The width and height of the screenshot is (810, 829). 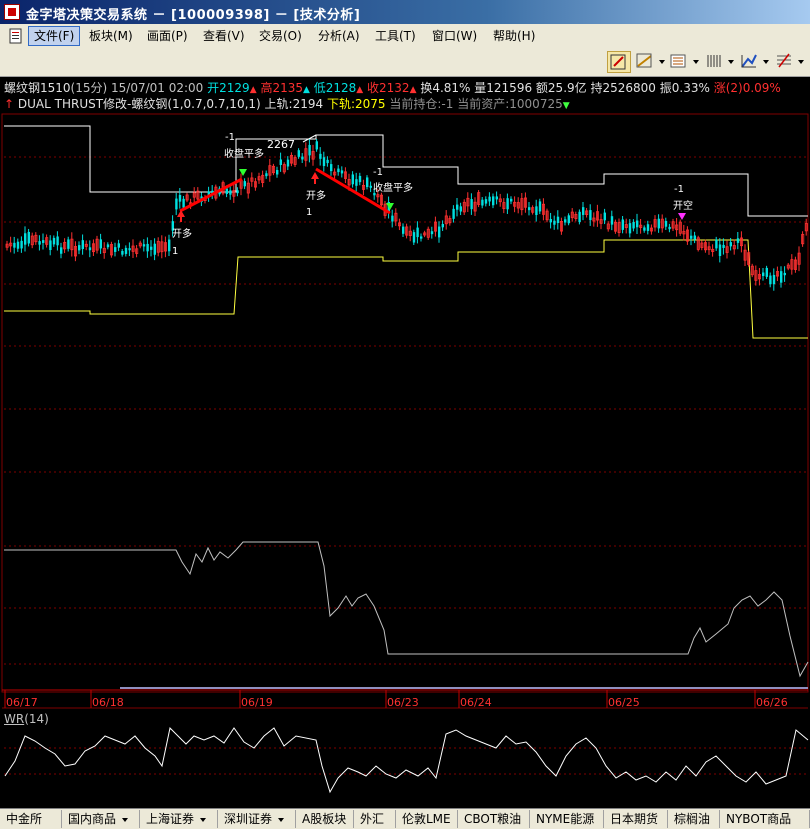 I want to click on menu-help: 帮助(H), so click(x=514, y=36).